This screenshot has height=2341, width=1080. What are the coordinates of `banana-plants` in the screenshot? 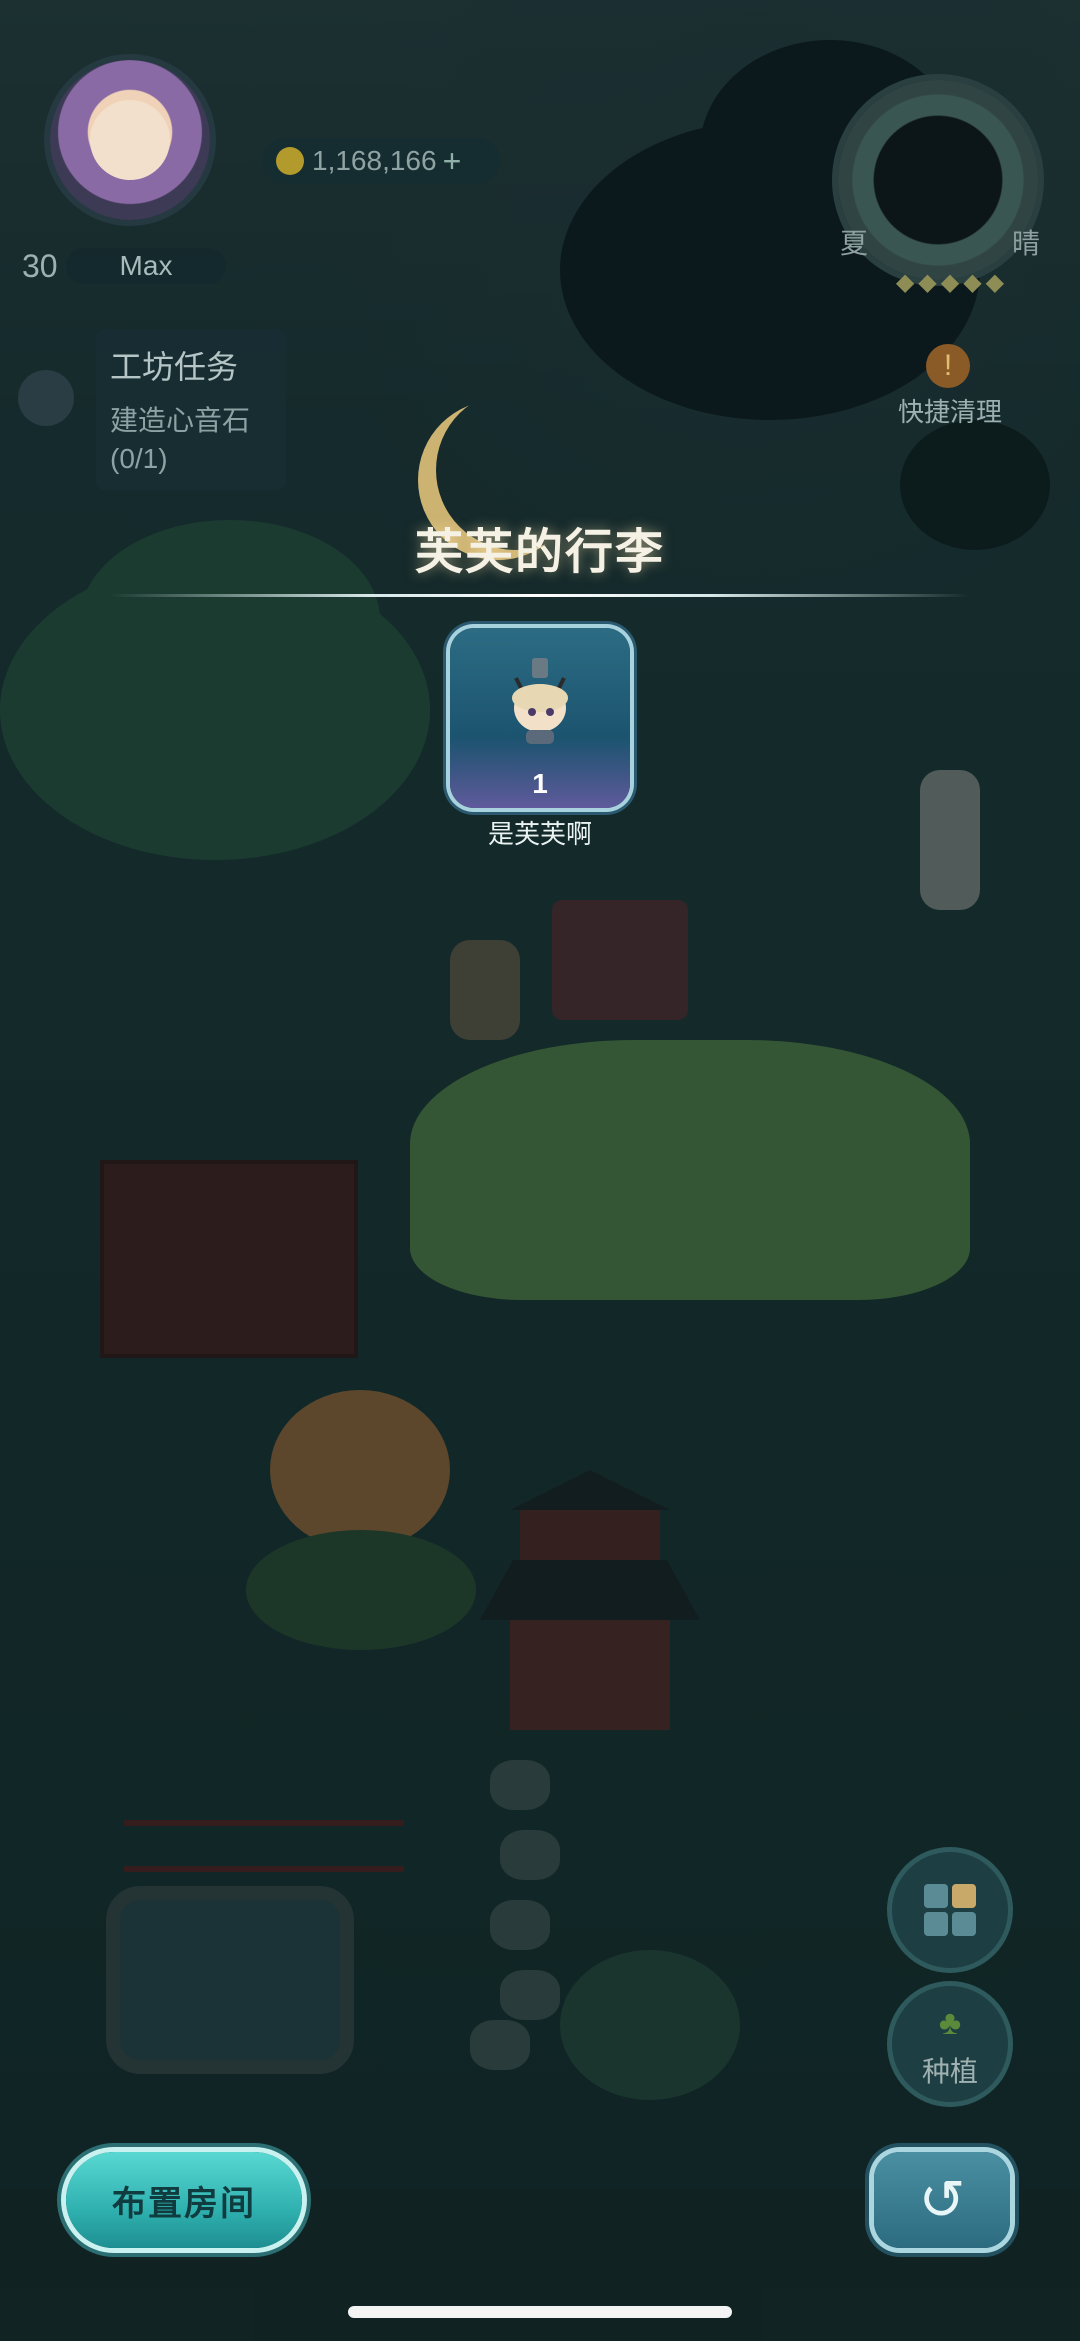 It's located at (690, 1170).